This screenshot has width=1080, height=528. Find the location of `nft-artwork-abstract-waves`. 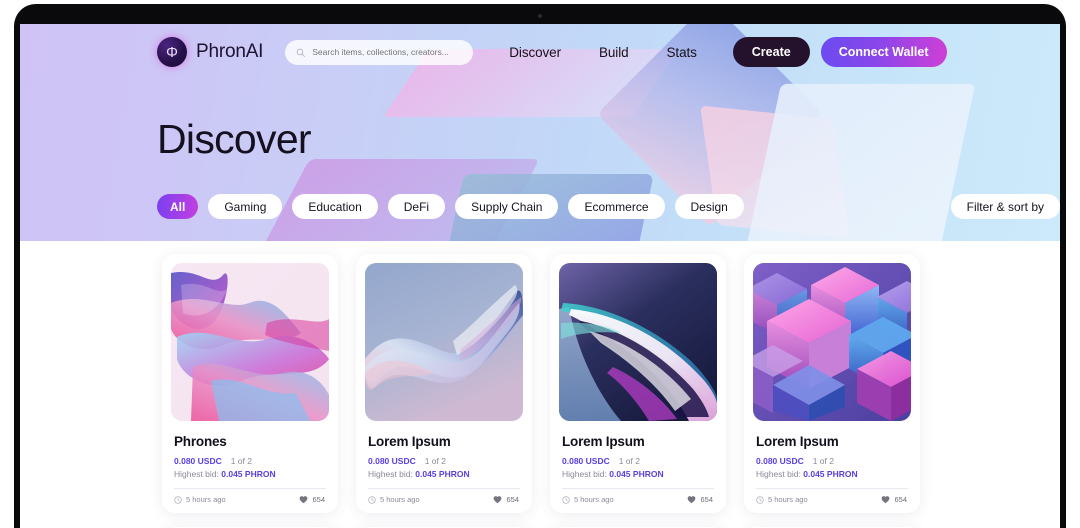

nft-artwork-abstract-waves is located at coordinates (250, 342).